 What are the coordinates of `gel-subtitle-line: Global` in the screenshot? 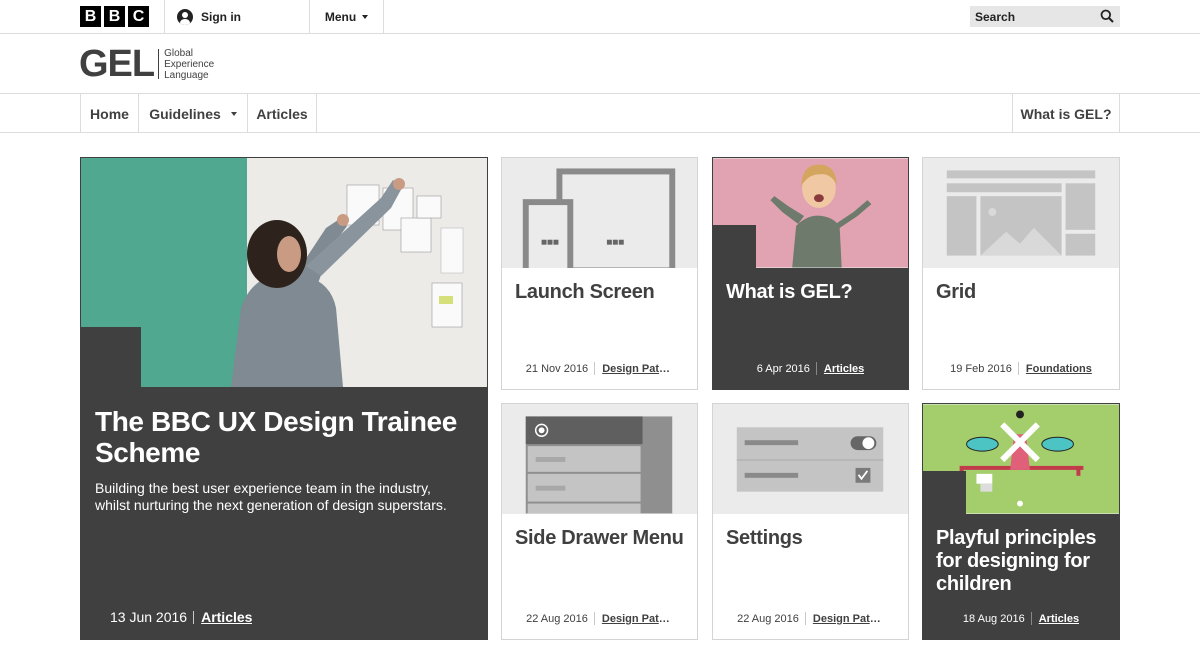 It's located at (179, 53).